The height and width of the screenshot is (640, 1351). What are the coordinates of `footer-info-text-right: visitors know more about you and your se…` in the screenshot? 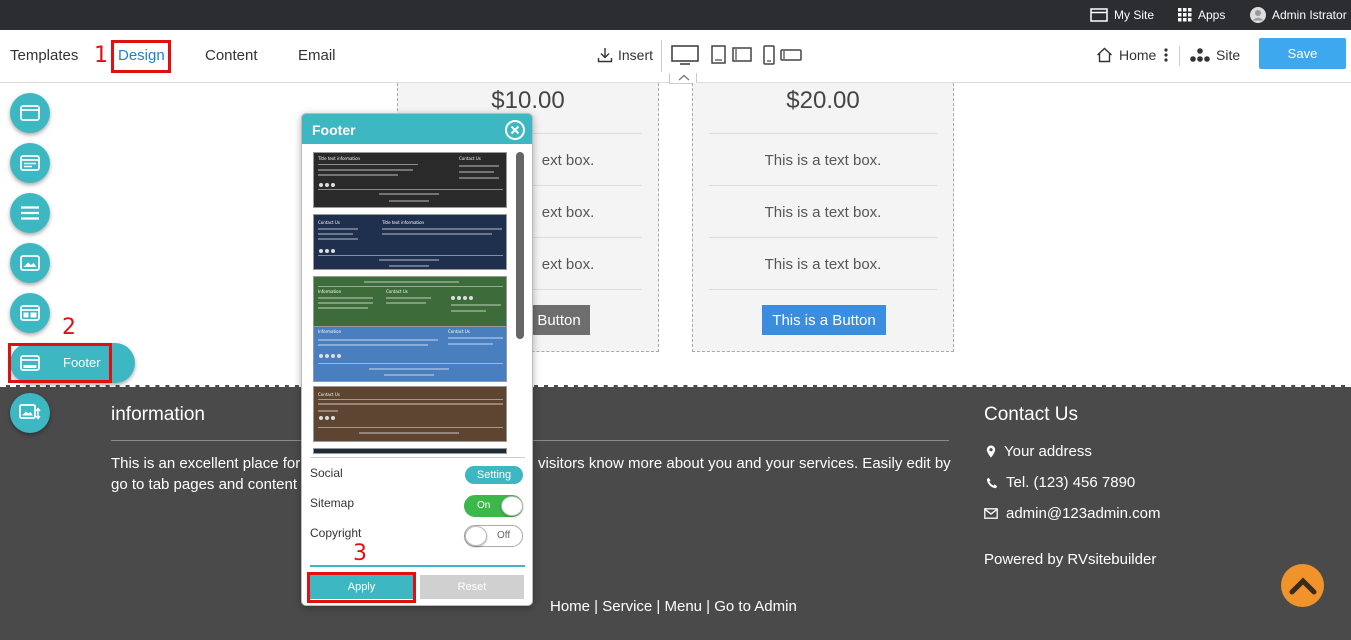 It's located at (744, 463).